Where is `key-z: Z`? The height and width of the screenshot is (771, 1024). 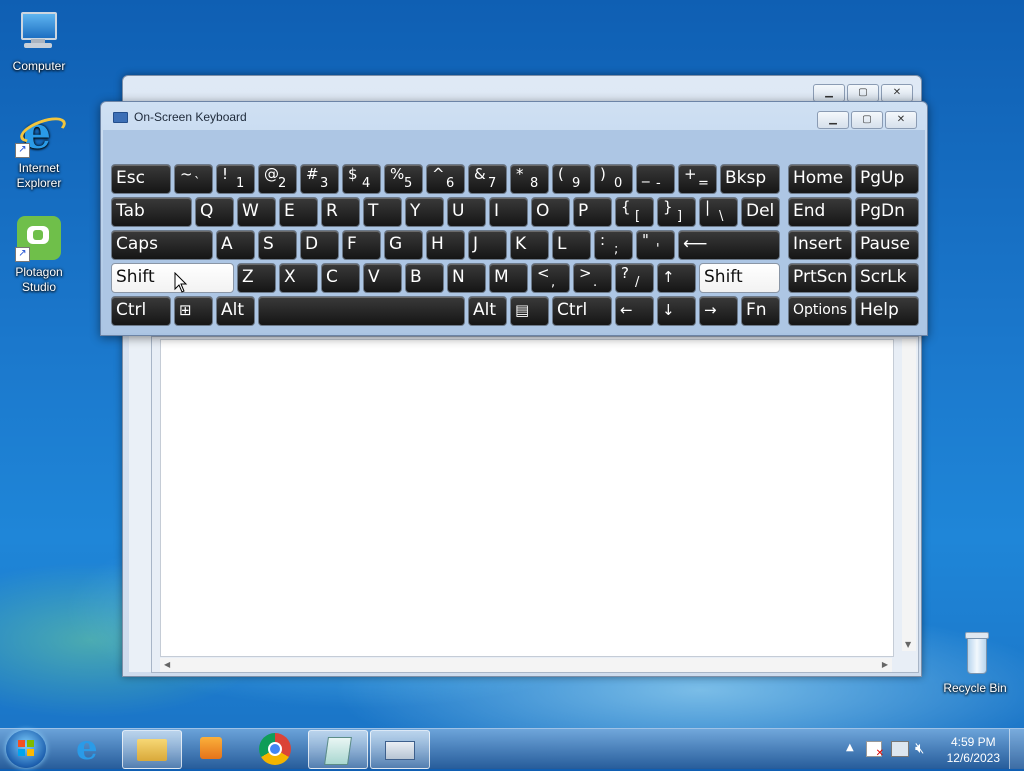
key-z: Z is located at coordinates (256, 278).